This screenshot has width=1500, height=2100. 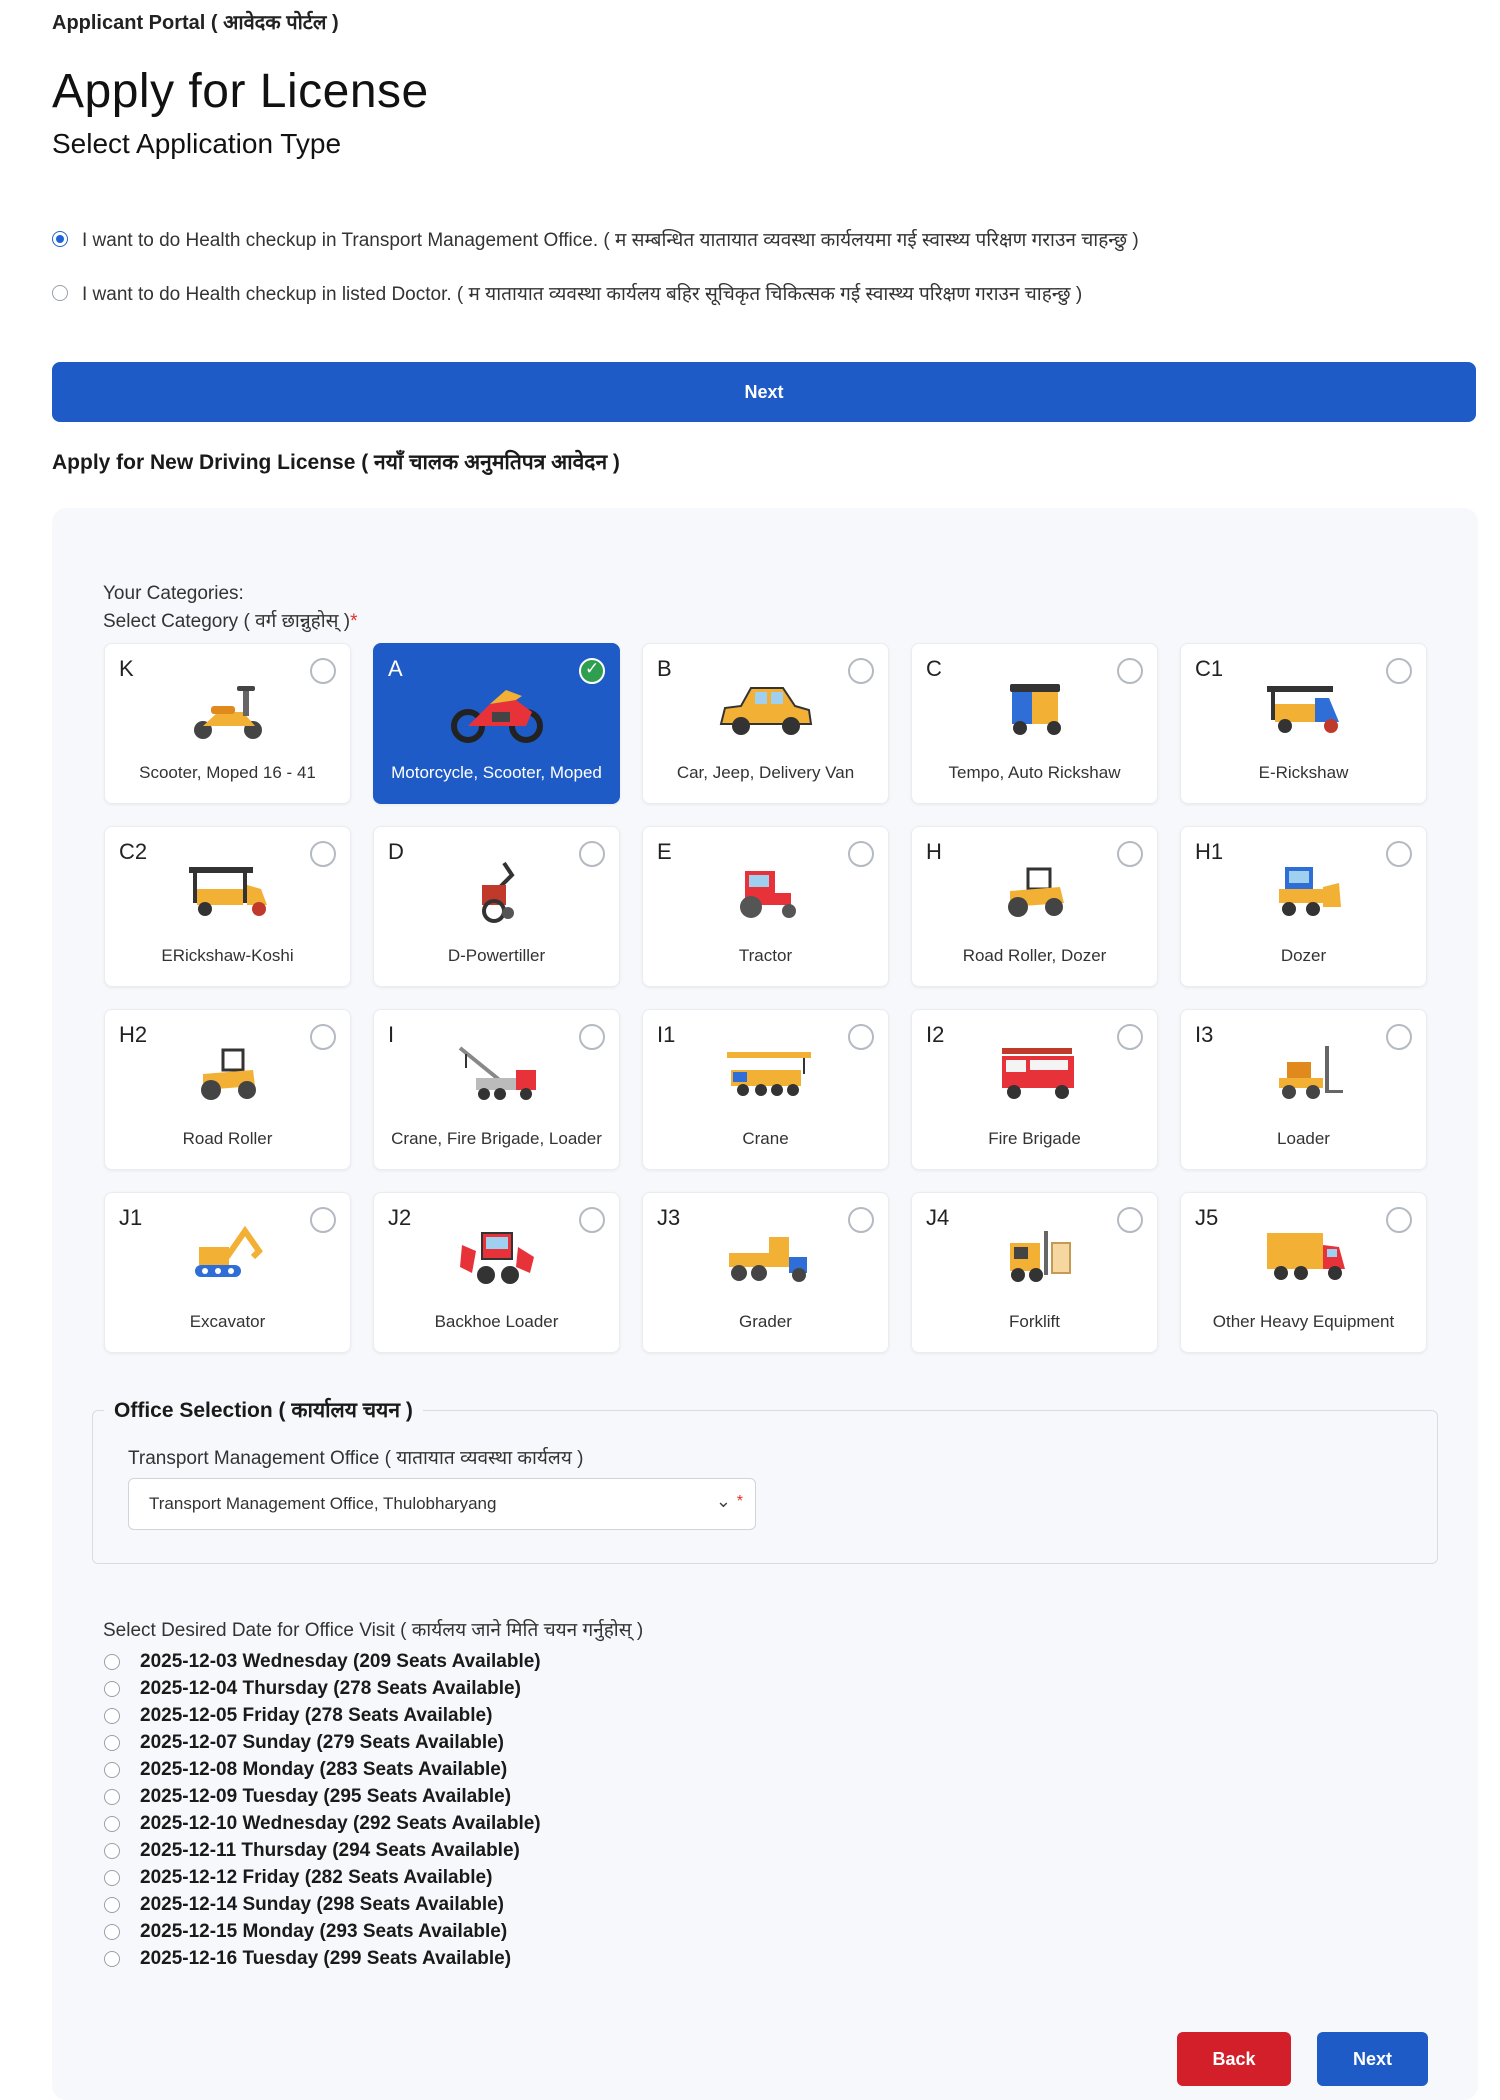 I want to click on date-option: 2025-12-08 Monday (283 Seats Available), so click(x=322, y=1769).